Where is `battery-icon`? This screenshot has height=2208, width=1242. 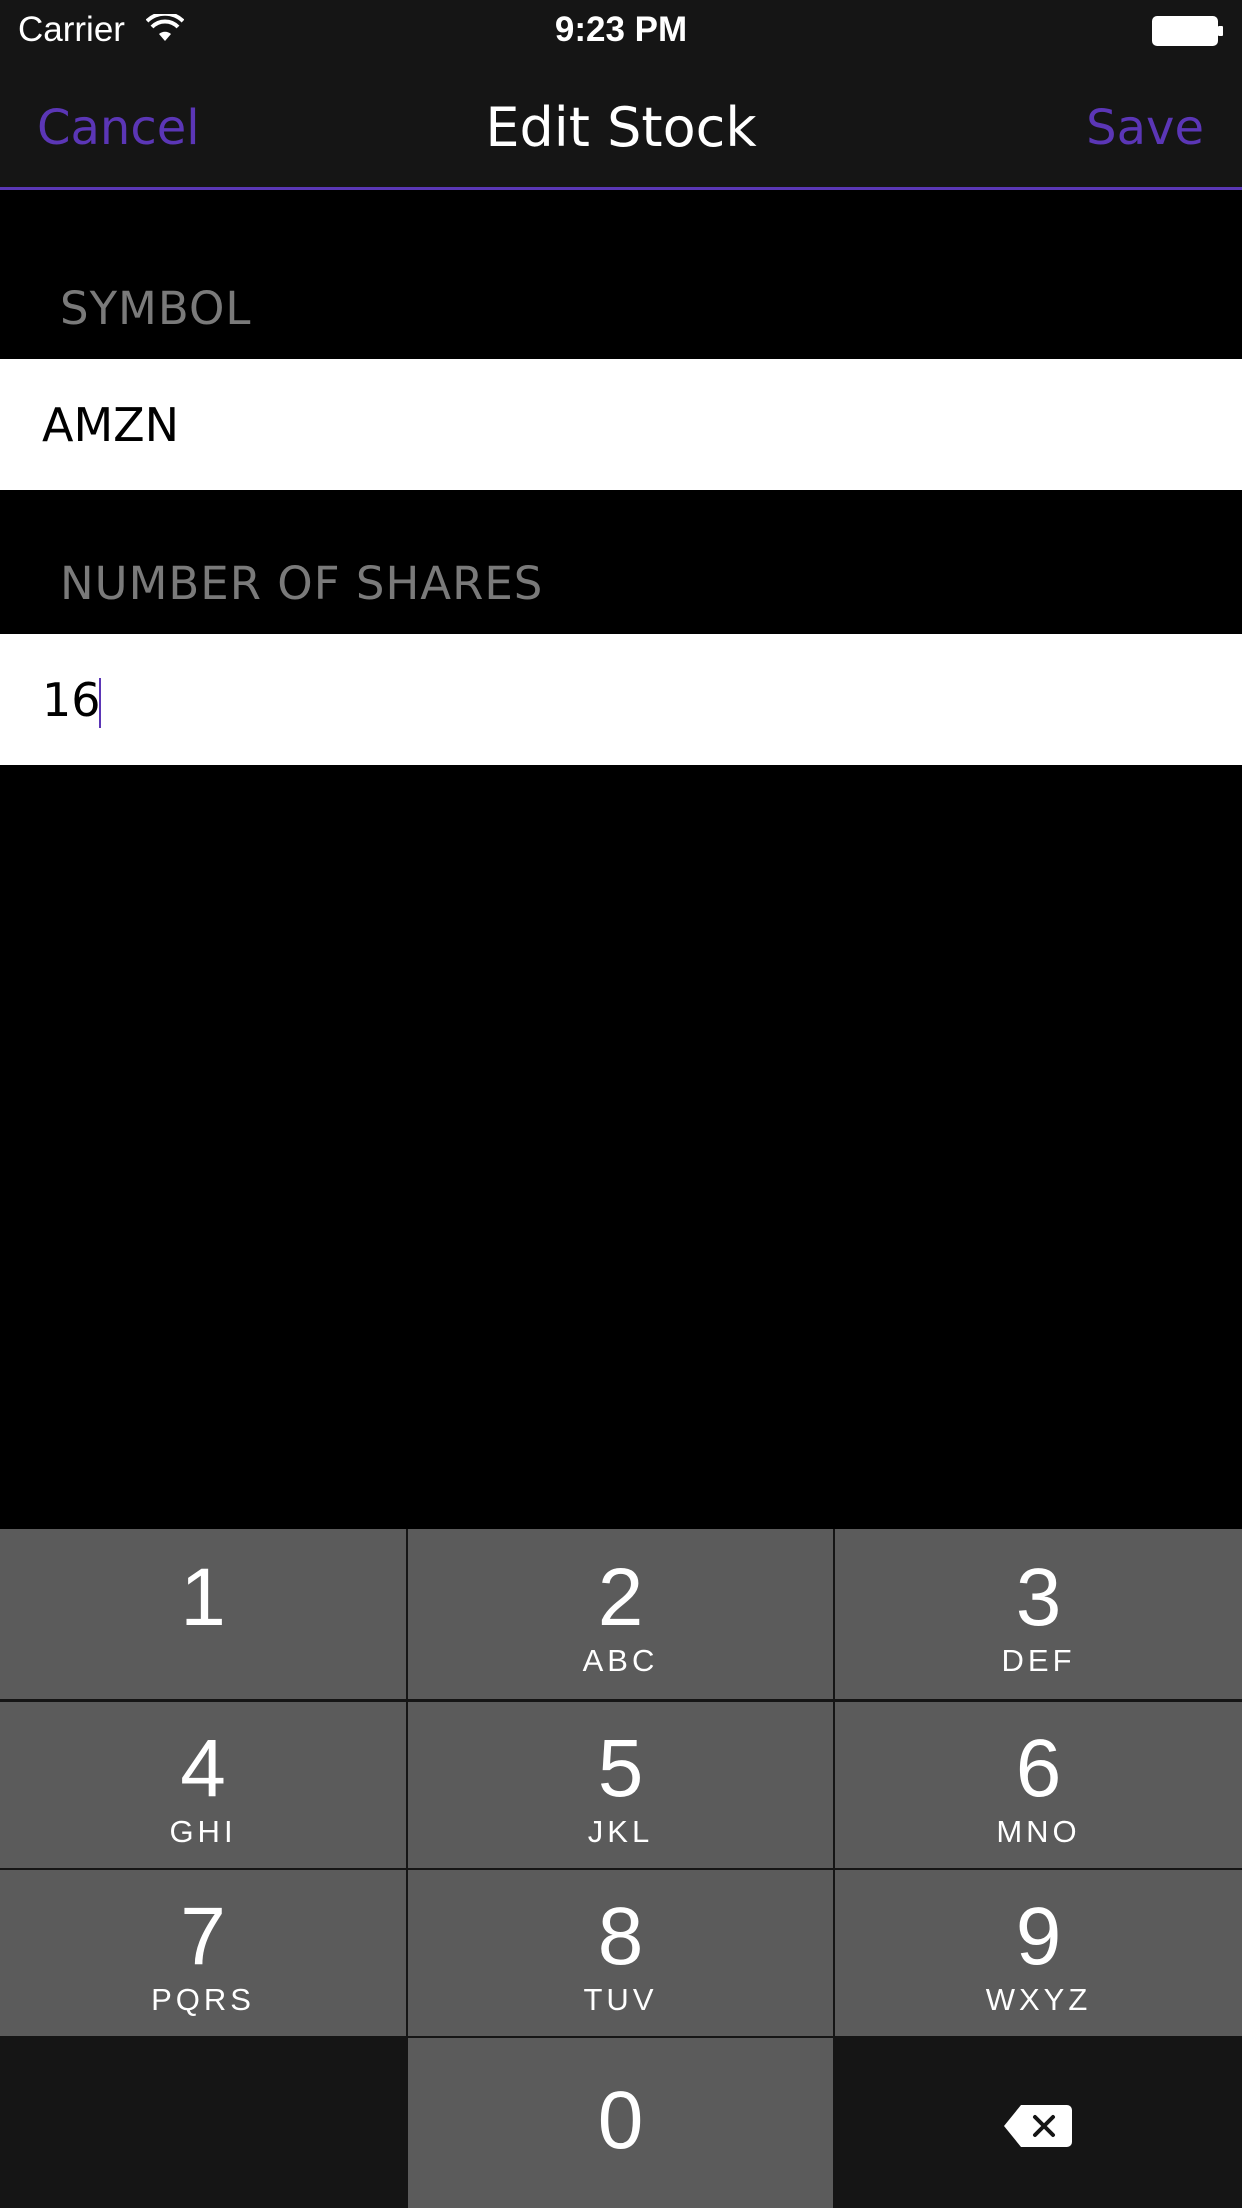
battery-icon is located at coordinates (1187, 31).